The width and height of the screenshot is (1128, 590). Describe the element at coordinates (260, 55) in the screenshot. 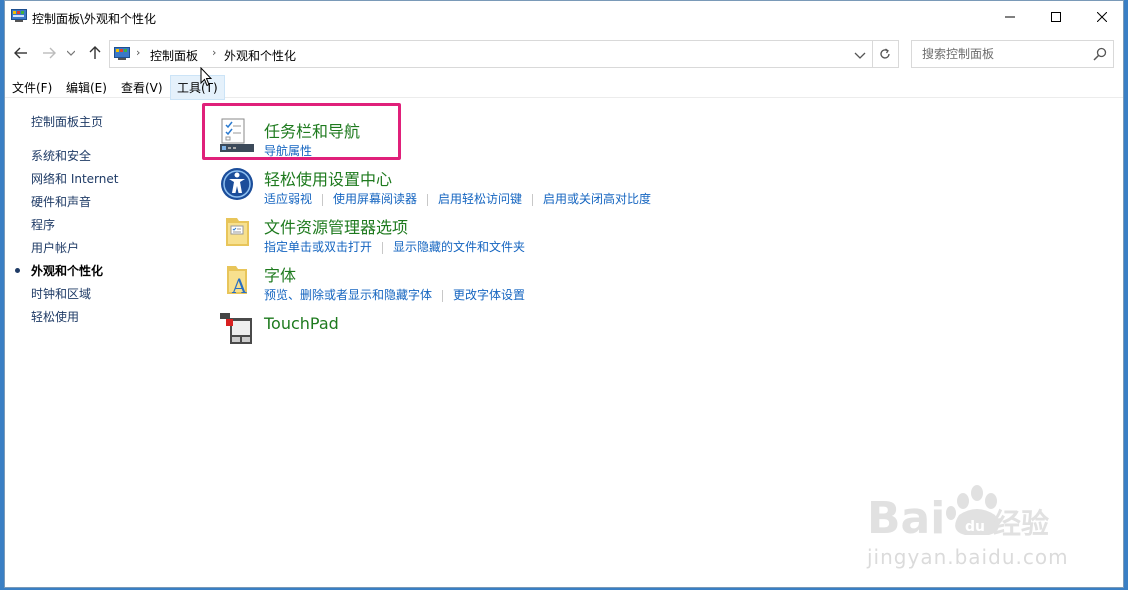

I see `breadcrumb-appearance: 外观和个性化` at that location.